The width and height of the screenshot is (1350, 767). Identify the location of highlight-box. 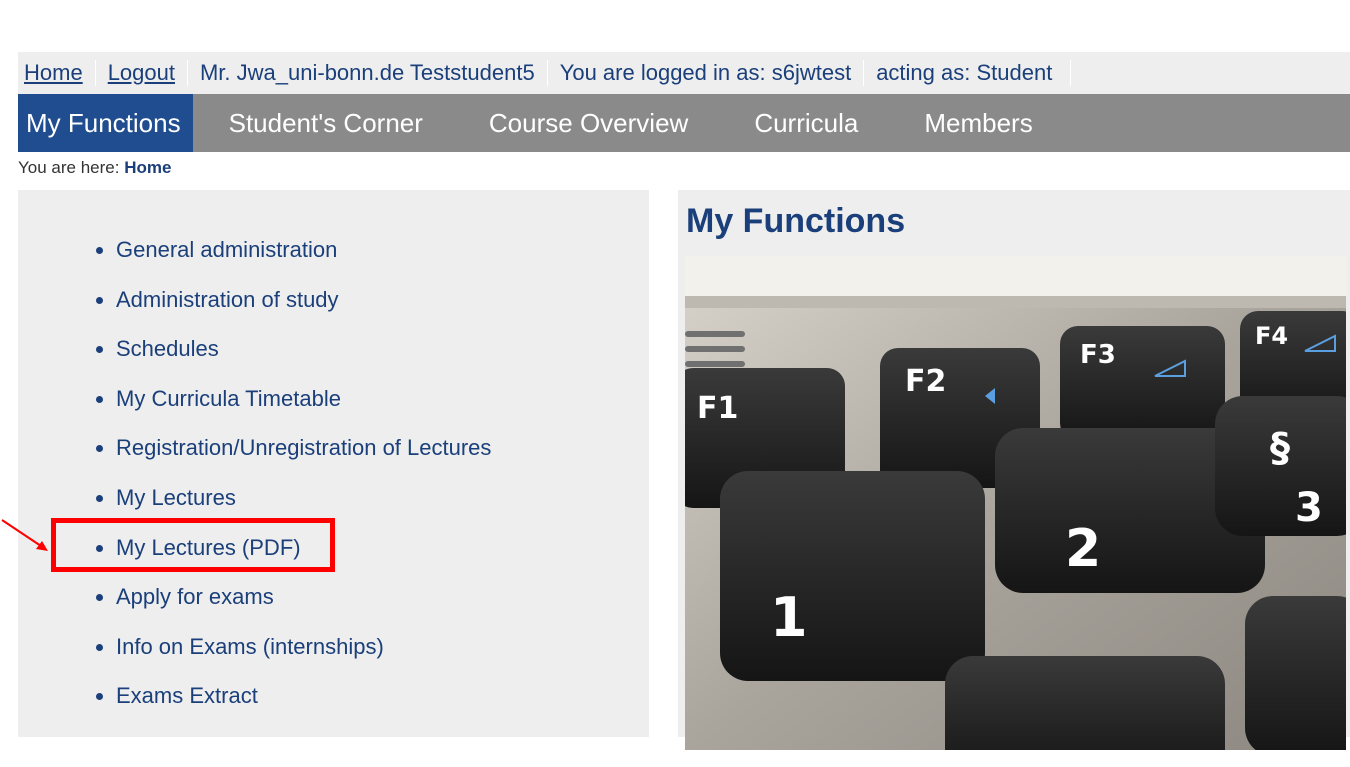
(193, 545).